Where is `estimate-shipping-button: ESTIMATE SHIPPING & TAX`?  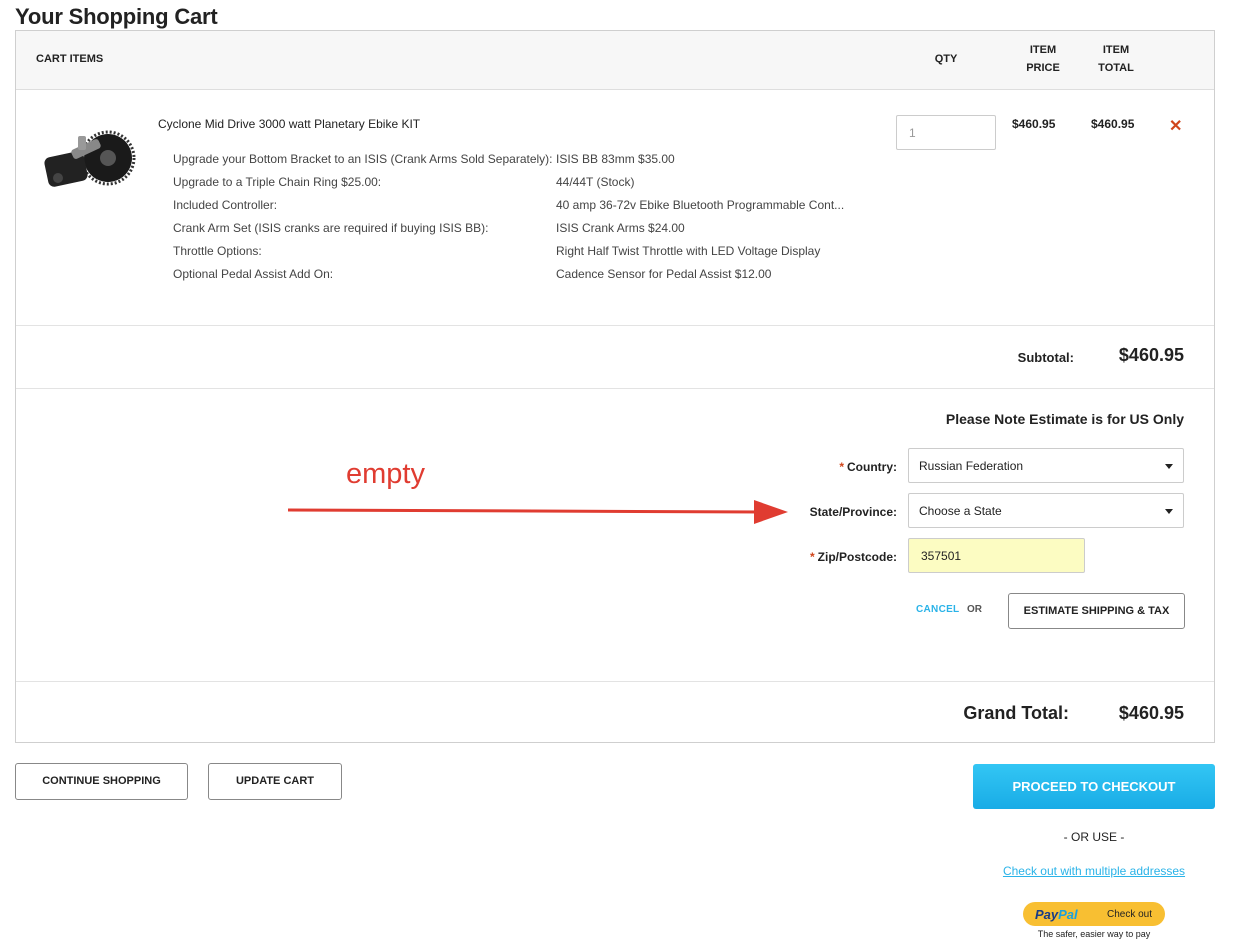 estimate-shipping-button: ESTIMATE SHIPPING & TAX is located at coordinates (1096, 611).